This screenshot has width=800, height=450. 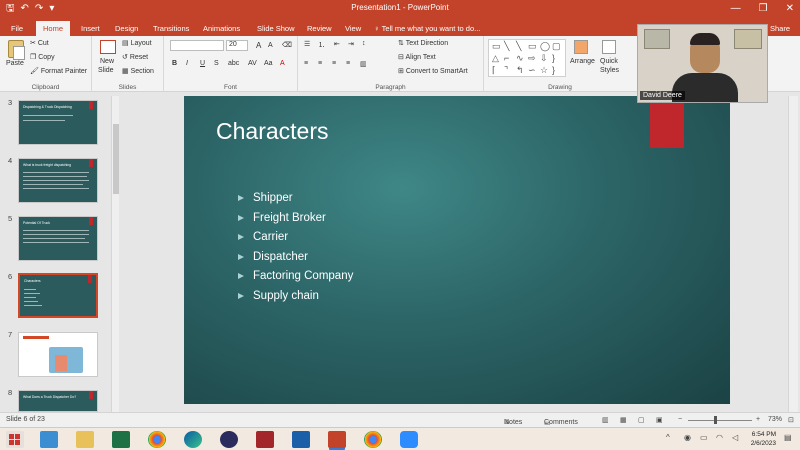 What do you see at coordinates (775, 419) in the screenshot?
I see `zoom-level: 73%` at bounding box center [775, 419].